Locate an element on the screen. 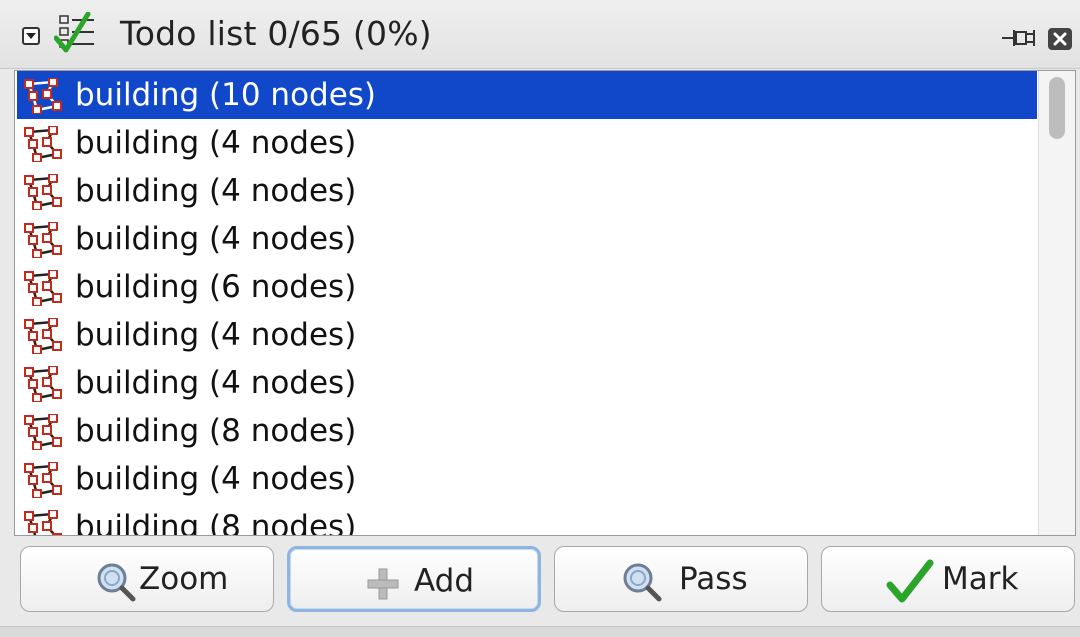 The width and height of the screenshot is (1080, 637). panel-title: Todo list 0/65 (0%) is located at coordinates (276, 33).